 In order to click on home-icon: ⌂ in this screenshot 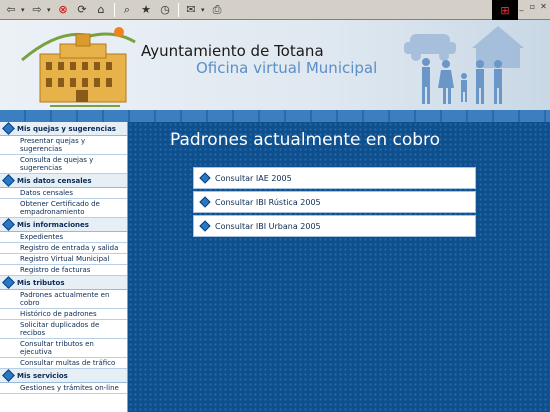, I will do `click(101, 10)`.